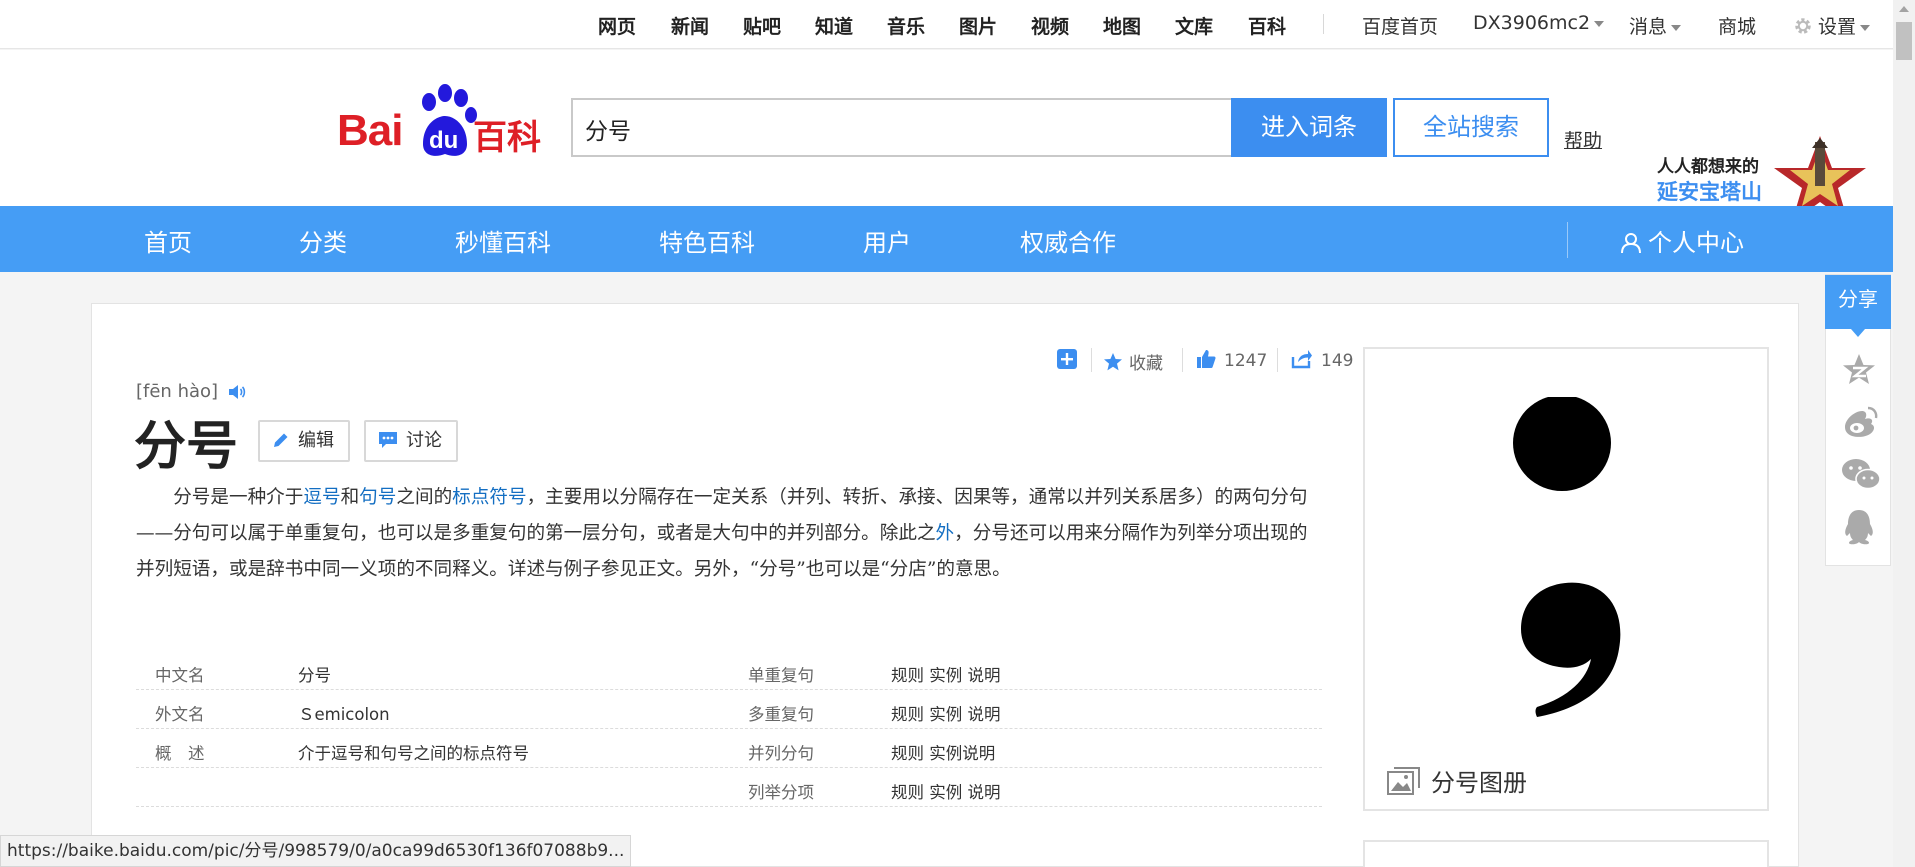  Describe the element at coordinates (762, 25) in the screenshot. I see `product-link-tieba: 贴吧` at that location.